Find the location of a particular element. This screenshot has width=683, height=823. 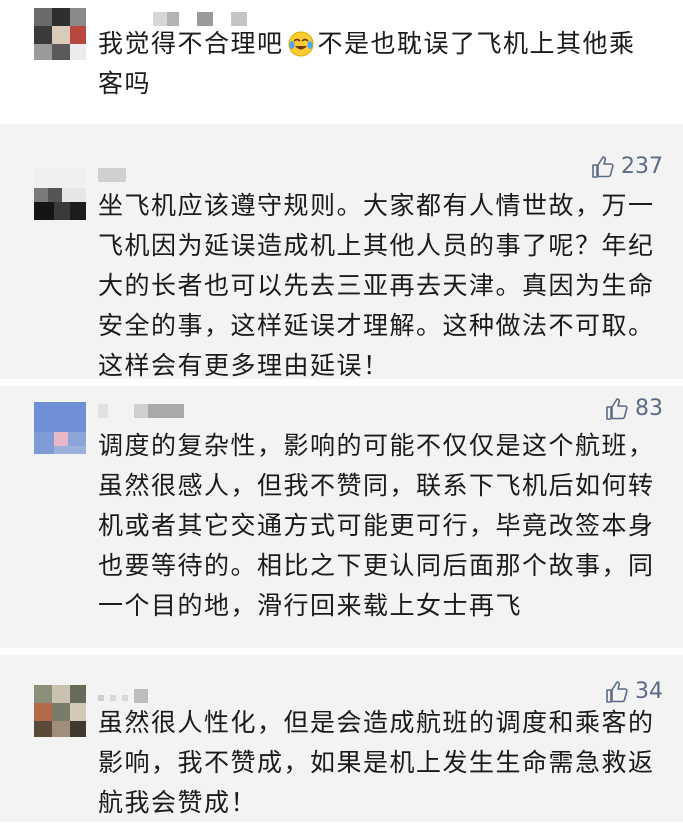

like-button: 237 is located at coordinates (627, 166).